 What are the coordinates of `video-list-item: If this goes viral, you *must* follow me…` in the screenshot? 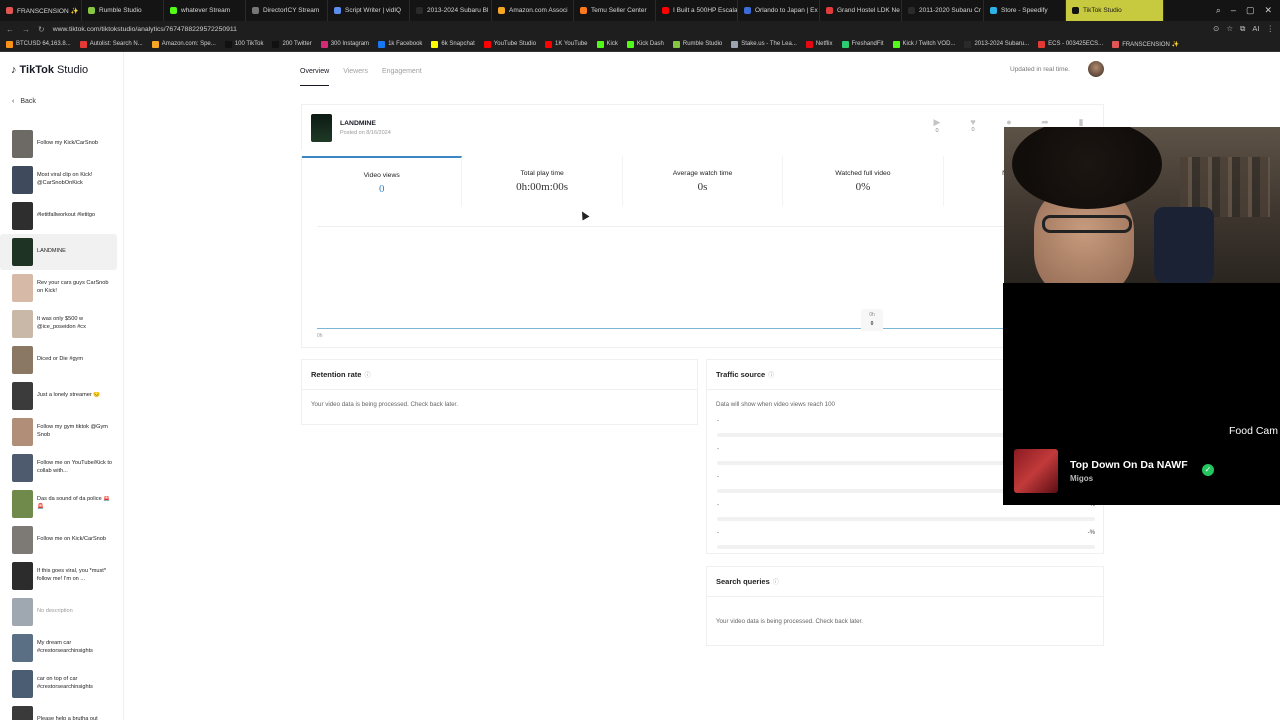 It's located at (58, 576).